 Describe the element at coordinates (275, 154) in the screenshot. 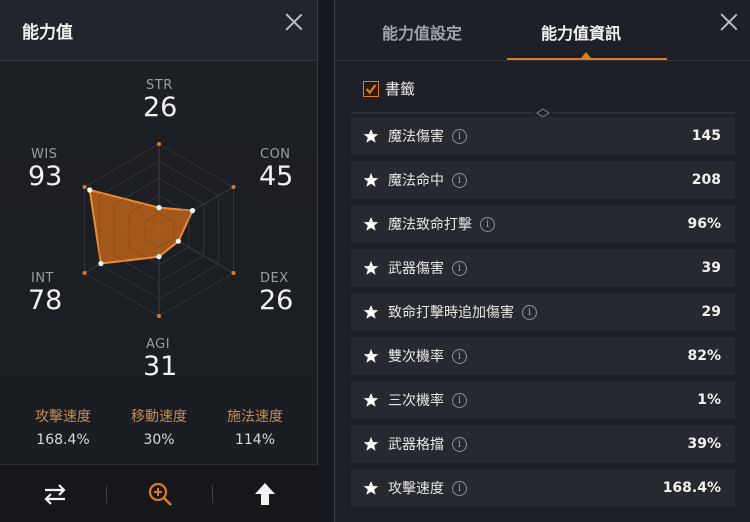

I see `stat-con-label: CON` at that location.